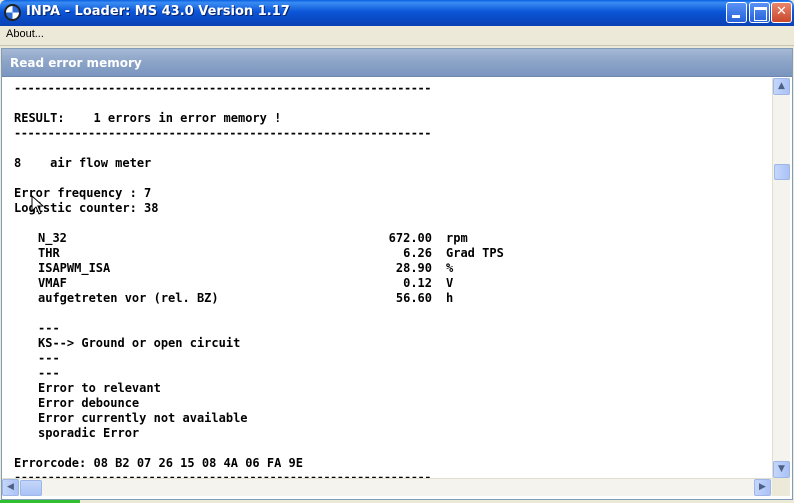  What do you see at coordinates (12, 12) in the screenshot?
I see `bmw-logo-icon` at bounding box center [12, 12].